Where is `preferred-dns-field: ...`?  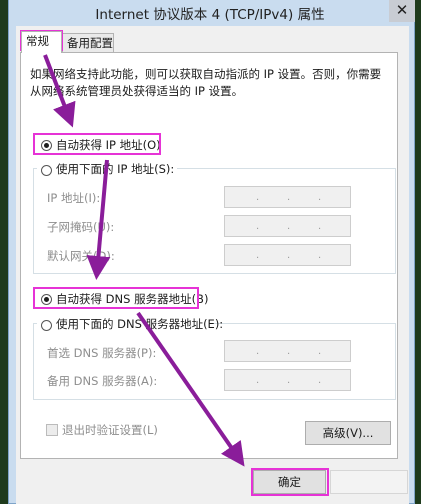
preferred-dns-field: ... is located at coordinates (287, 351).